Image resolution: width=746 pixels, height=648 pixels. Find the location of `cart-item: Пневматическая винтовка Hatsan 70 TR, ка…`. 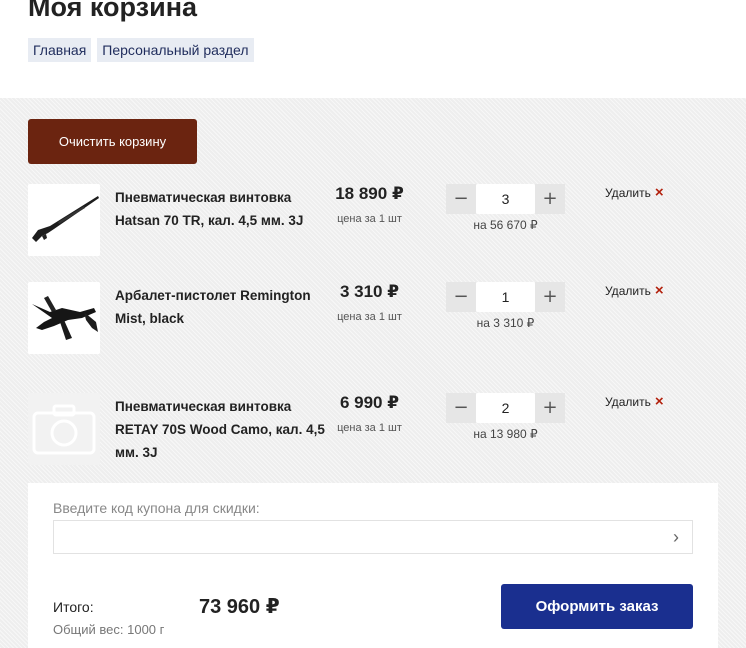

cart-item: Пневматическая винтовка Hatsan 70 TR, ка… is located at coordinates (373, 229).